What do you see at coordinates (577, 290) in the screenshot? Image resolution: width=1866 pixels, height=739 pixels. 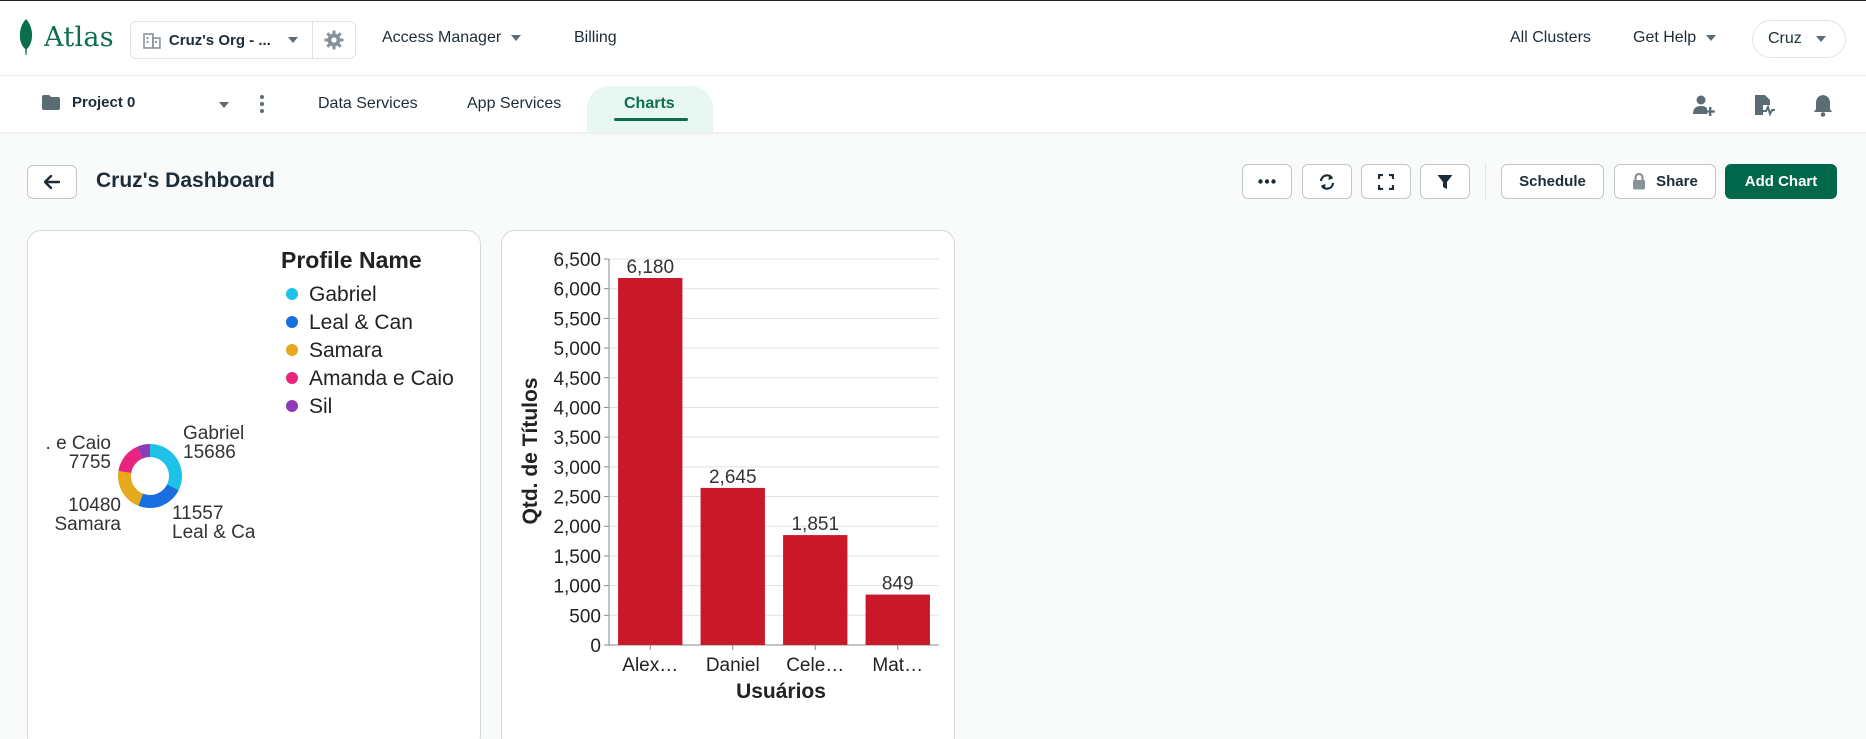 I see `y-tick-label: 6,000` at bounding box center [577, 290].